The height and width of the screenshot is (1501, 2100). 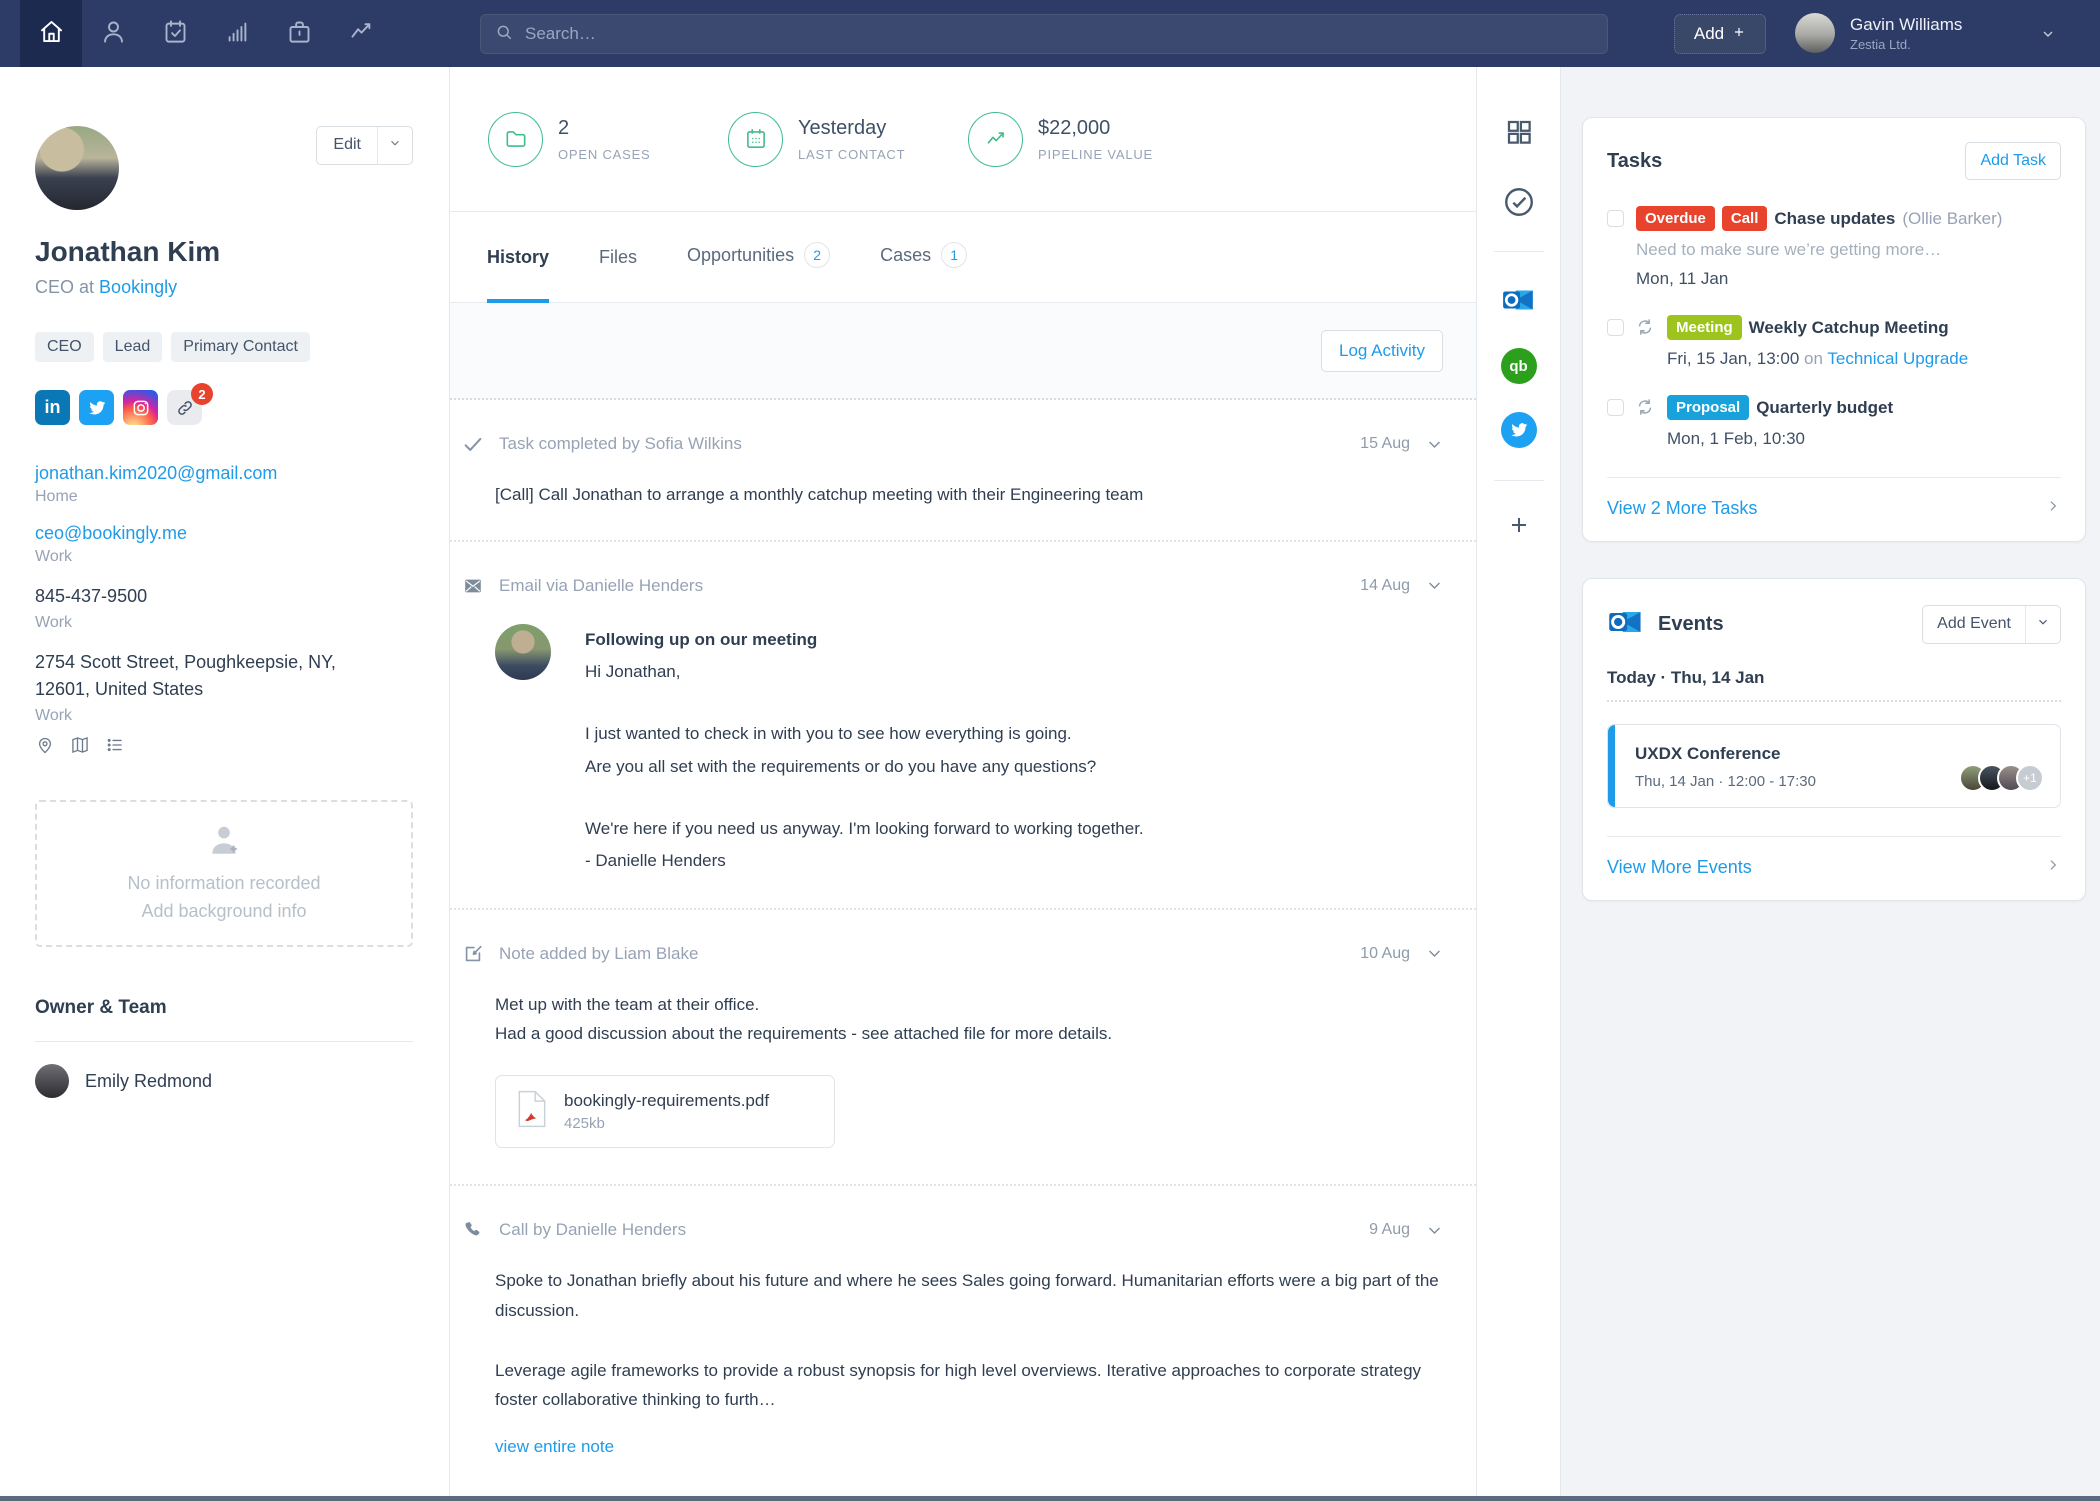 I want to click on category-badge: Call, so click(x=1744, y=218).